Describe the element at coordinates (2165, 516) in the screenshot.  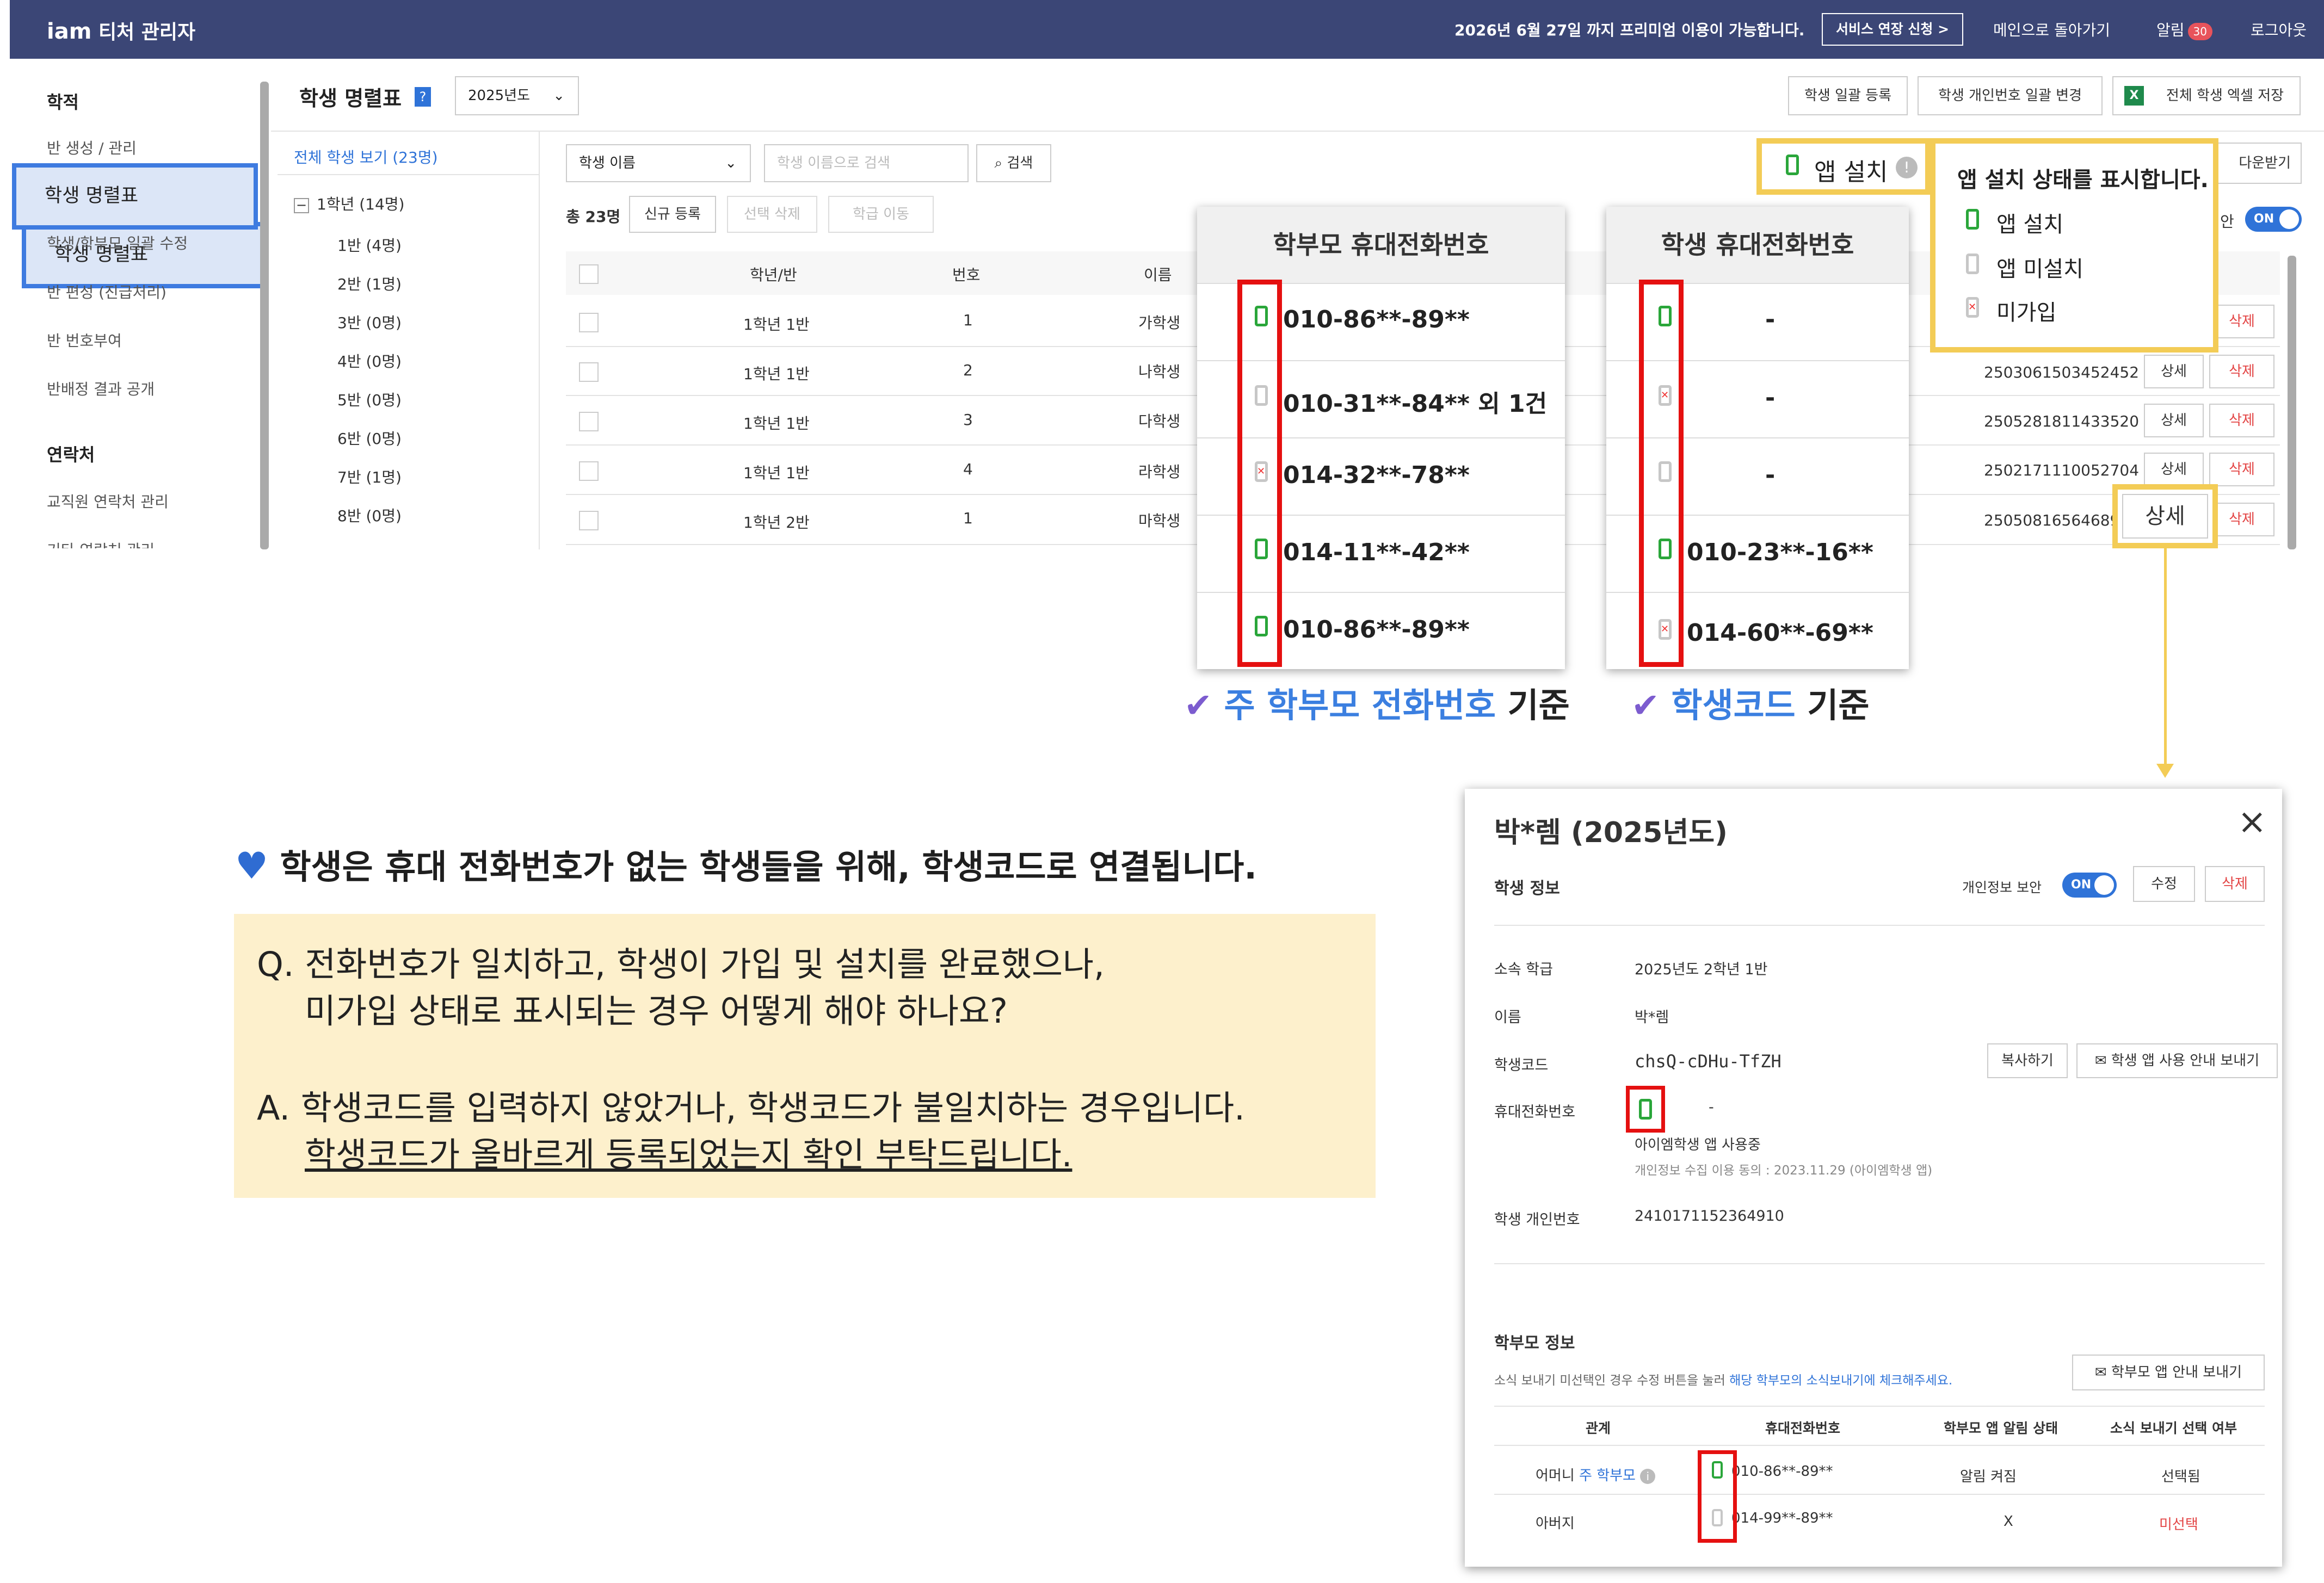
I see `detail-button-zoomed: 상세` at that location.